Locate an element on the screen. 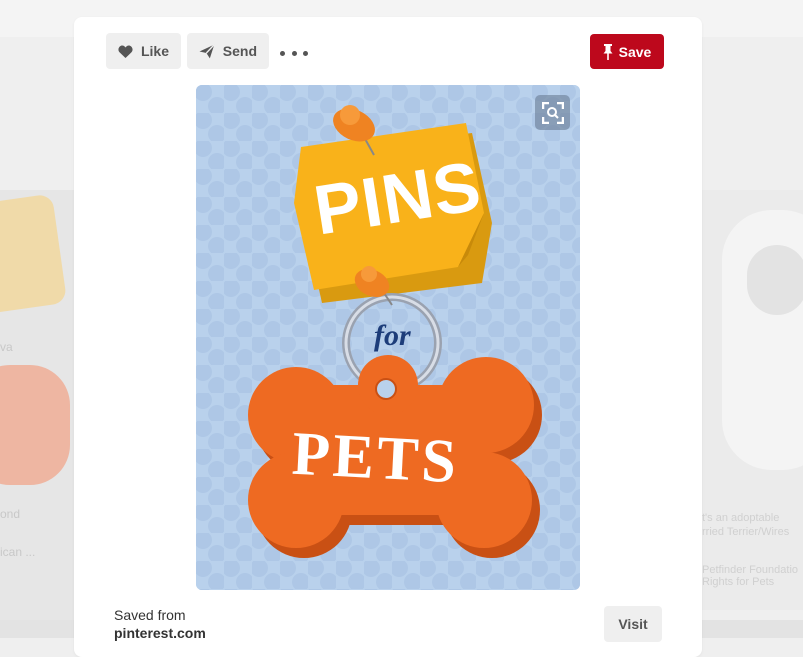 This screenshot has width=803, height=657. background-text: t's an adoptable is located at coordinates (741, 518).